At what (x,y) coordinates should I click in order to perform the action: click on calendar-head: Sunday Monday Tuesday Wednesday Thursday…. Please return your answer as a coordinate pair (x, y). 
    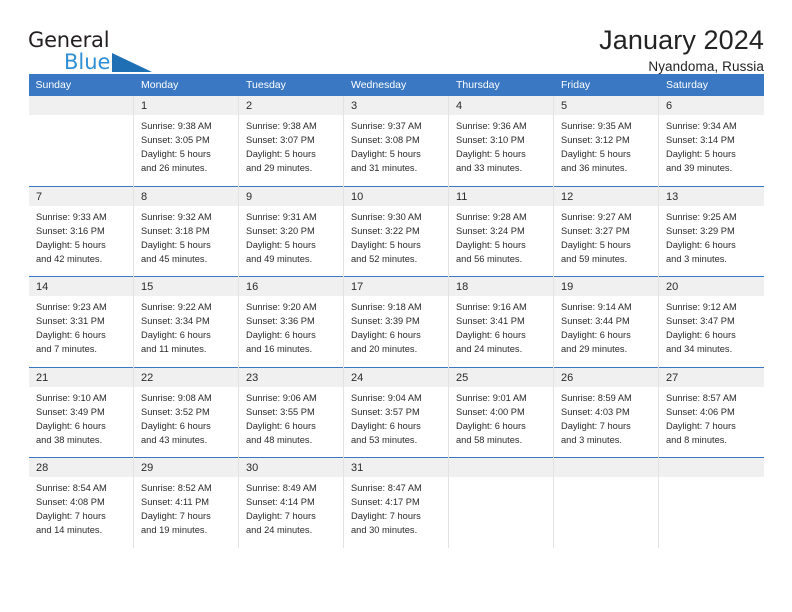
    Looking at the image, I should click on (396, 85).